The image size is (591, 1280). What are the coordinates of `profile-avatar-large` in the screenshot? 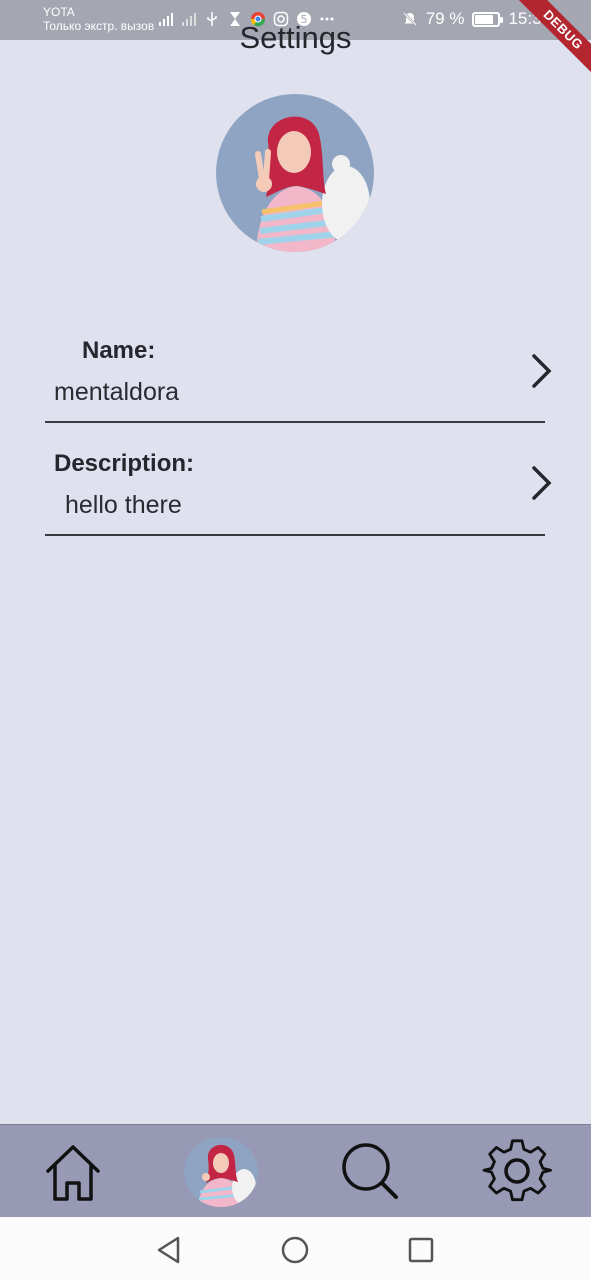 It's located at (295, 173).